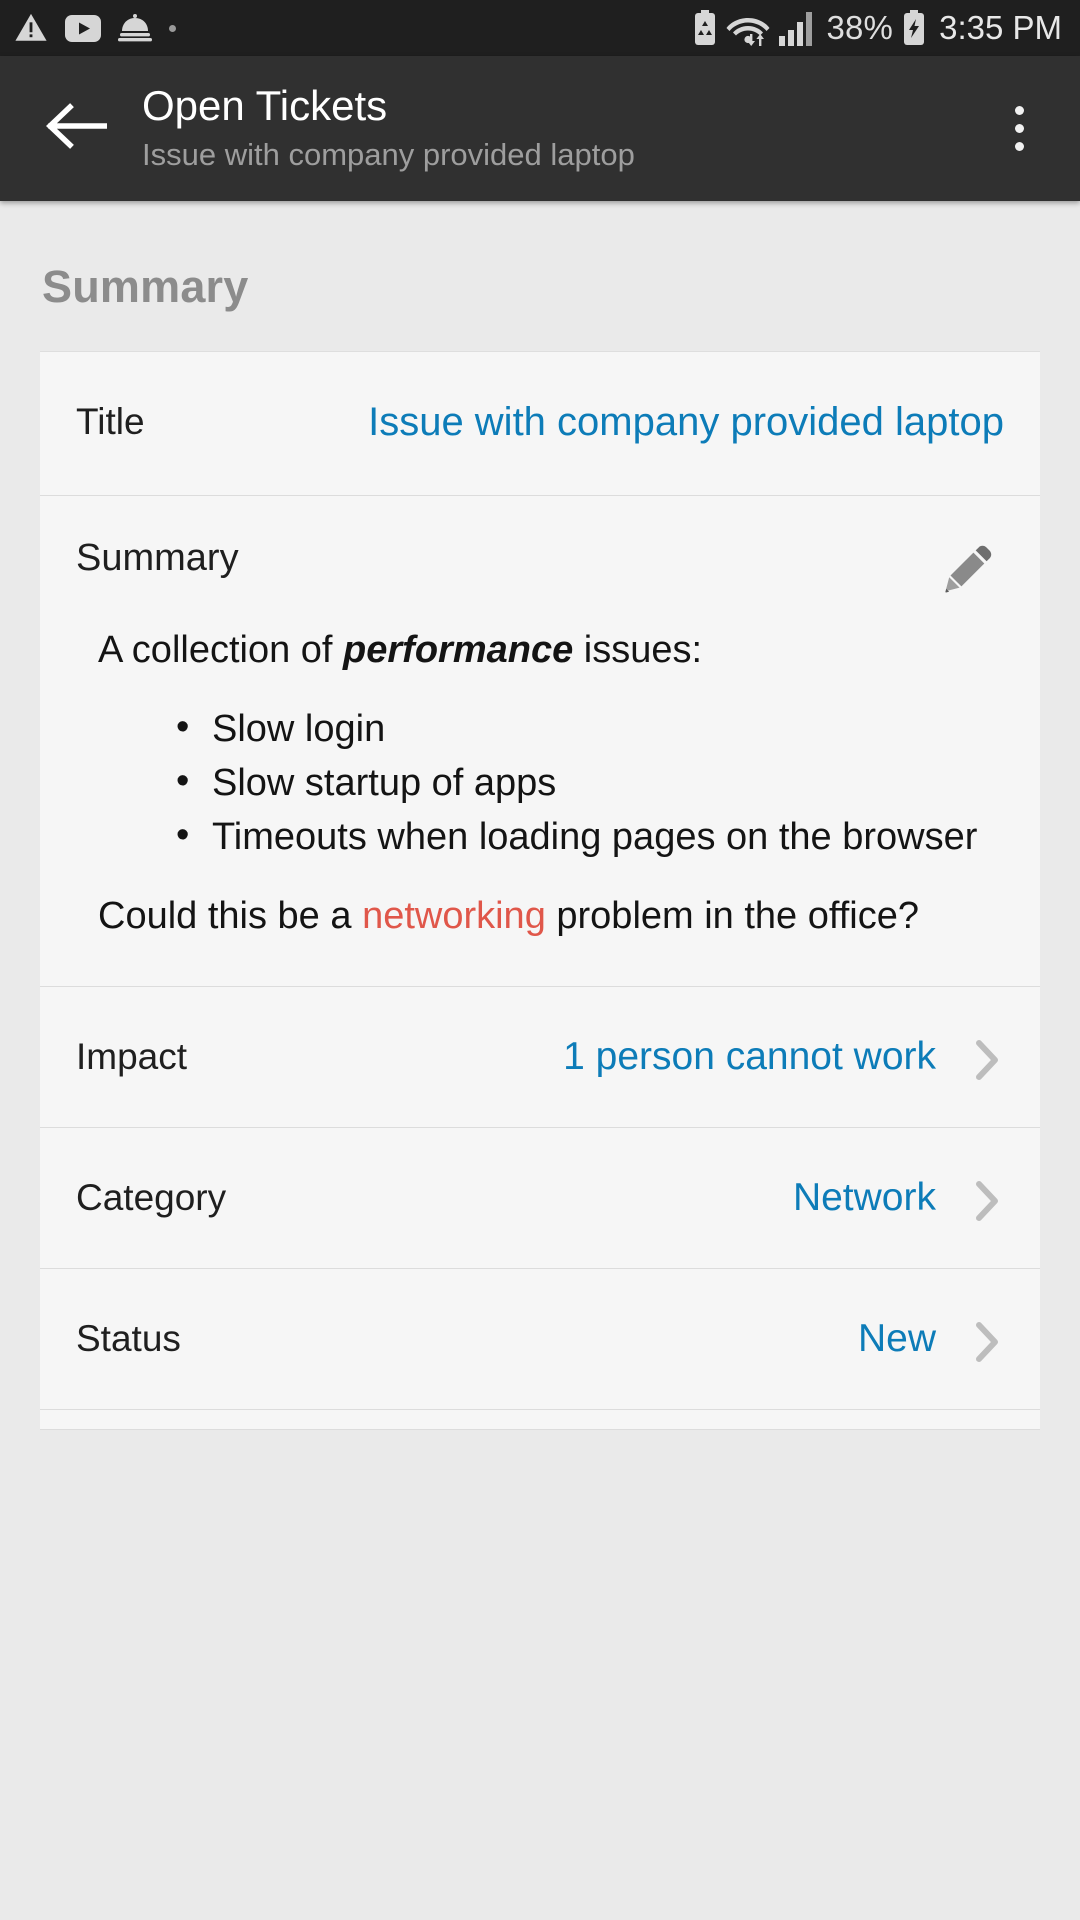 The width and height of the screenshot is (1080, 1920). I want to click on page-subtitle: Issue with company provided laptop, so click(388, 155).